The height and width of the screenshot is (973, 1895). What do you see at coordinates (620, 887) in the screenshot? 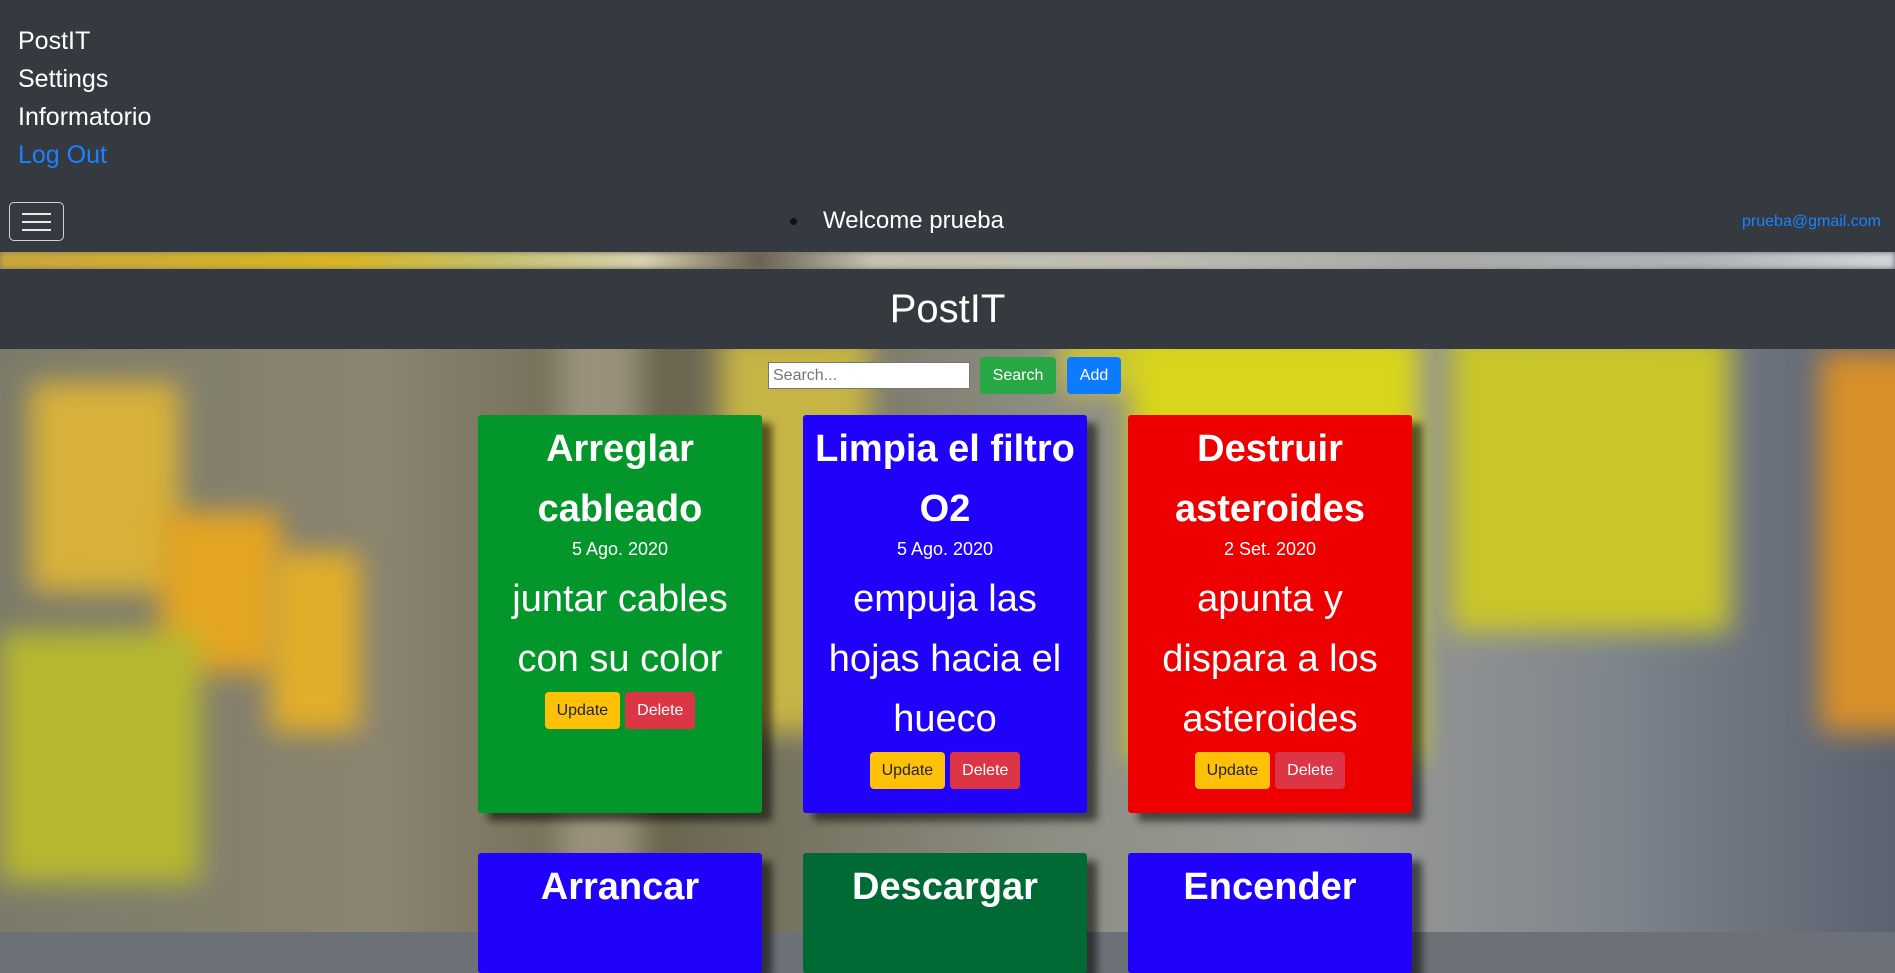
I see `card-title: Arrancar` at bounding box center [620, 887].